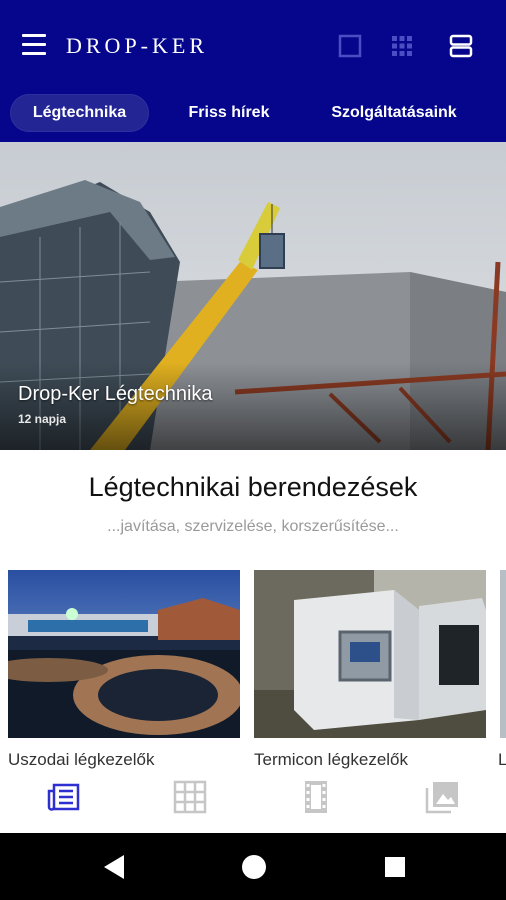 The width and height of the screenshot is (506, 900). What do you see at coordinates (395, 869) in the screenshot?
I see `recents-icon` at bounding box center [395, 869].